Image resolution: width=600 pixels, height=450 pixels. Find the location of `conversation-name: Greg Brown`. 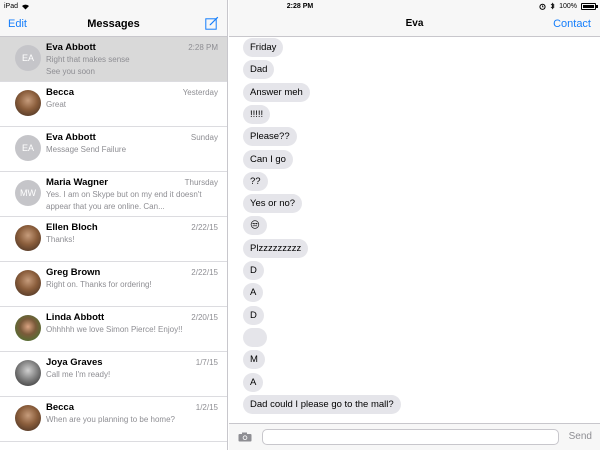

conversation-name: Greg Brown is located at coordinates (73, 272).